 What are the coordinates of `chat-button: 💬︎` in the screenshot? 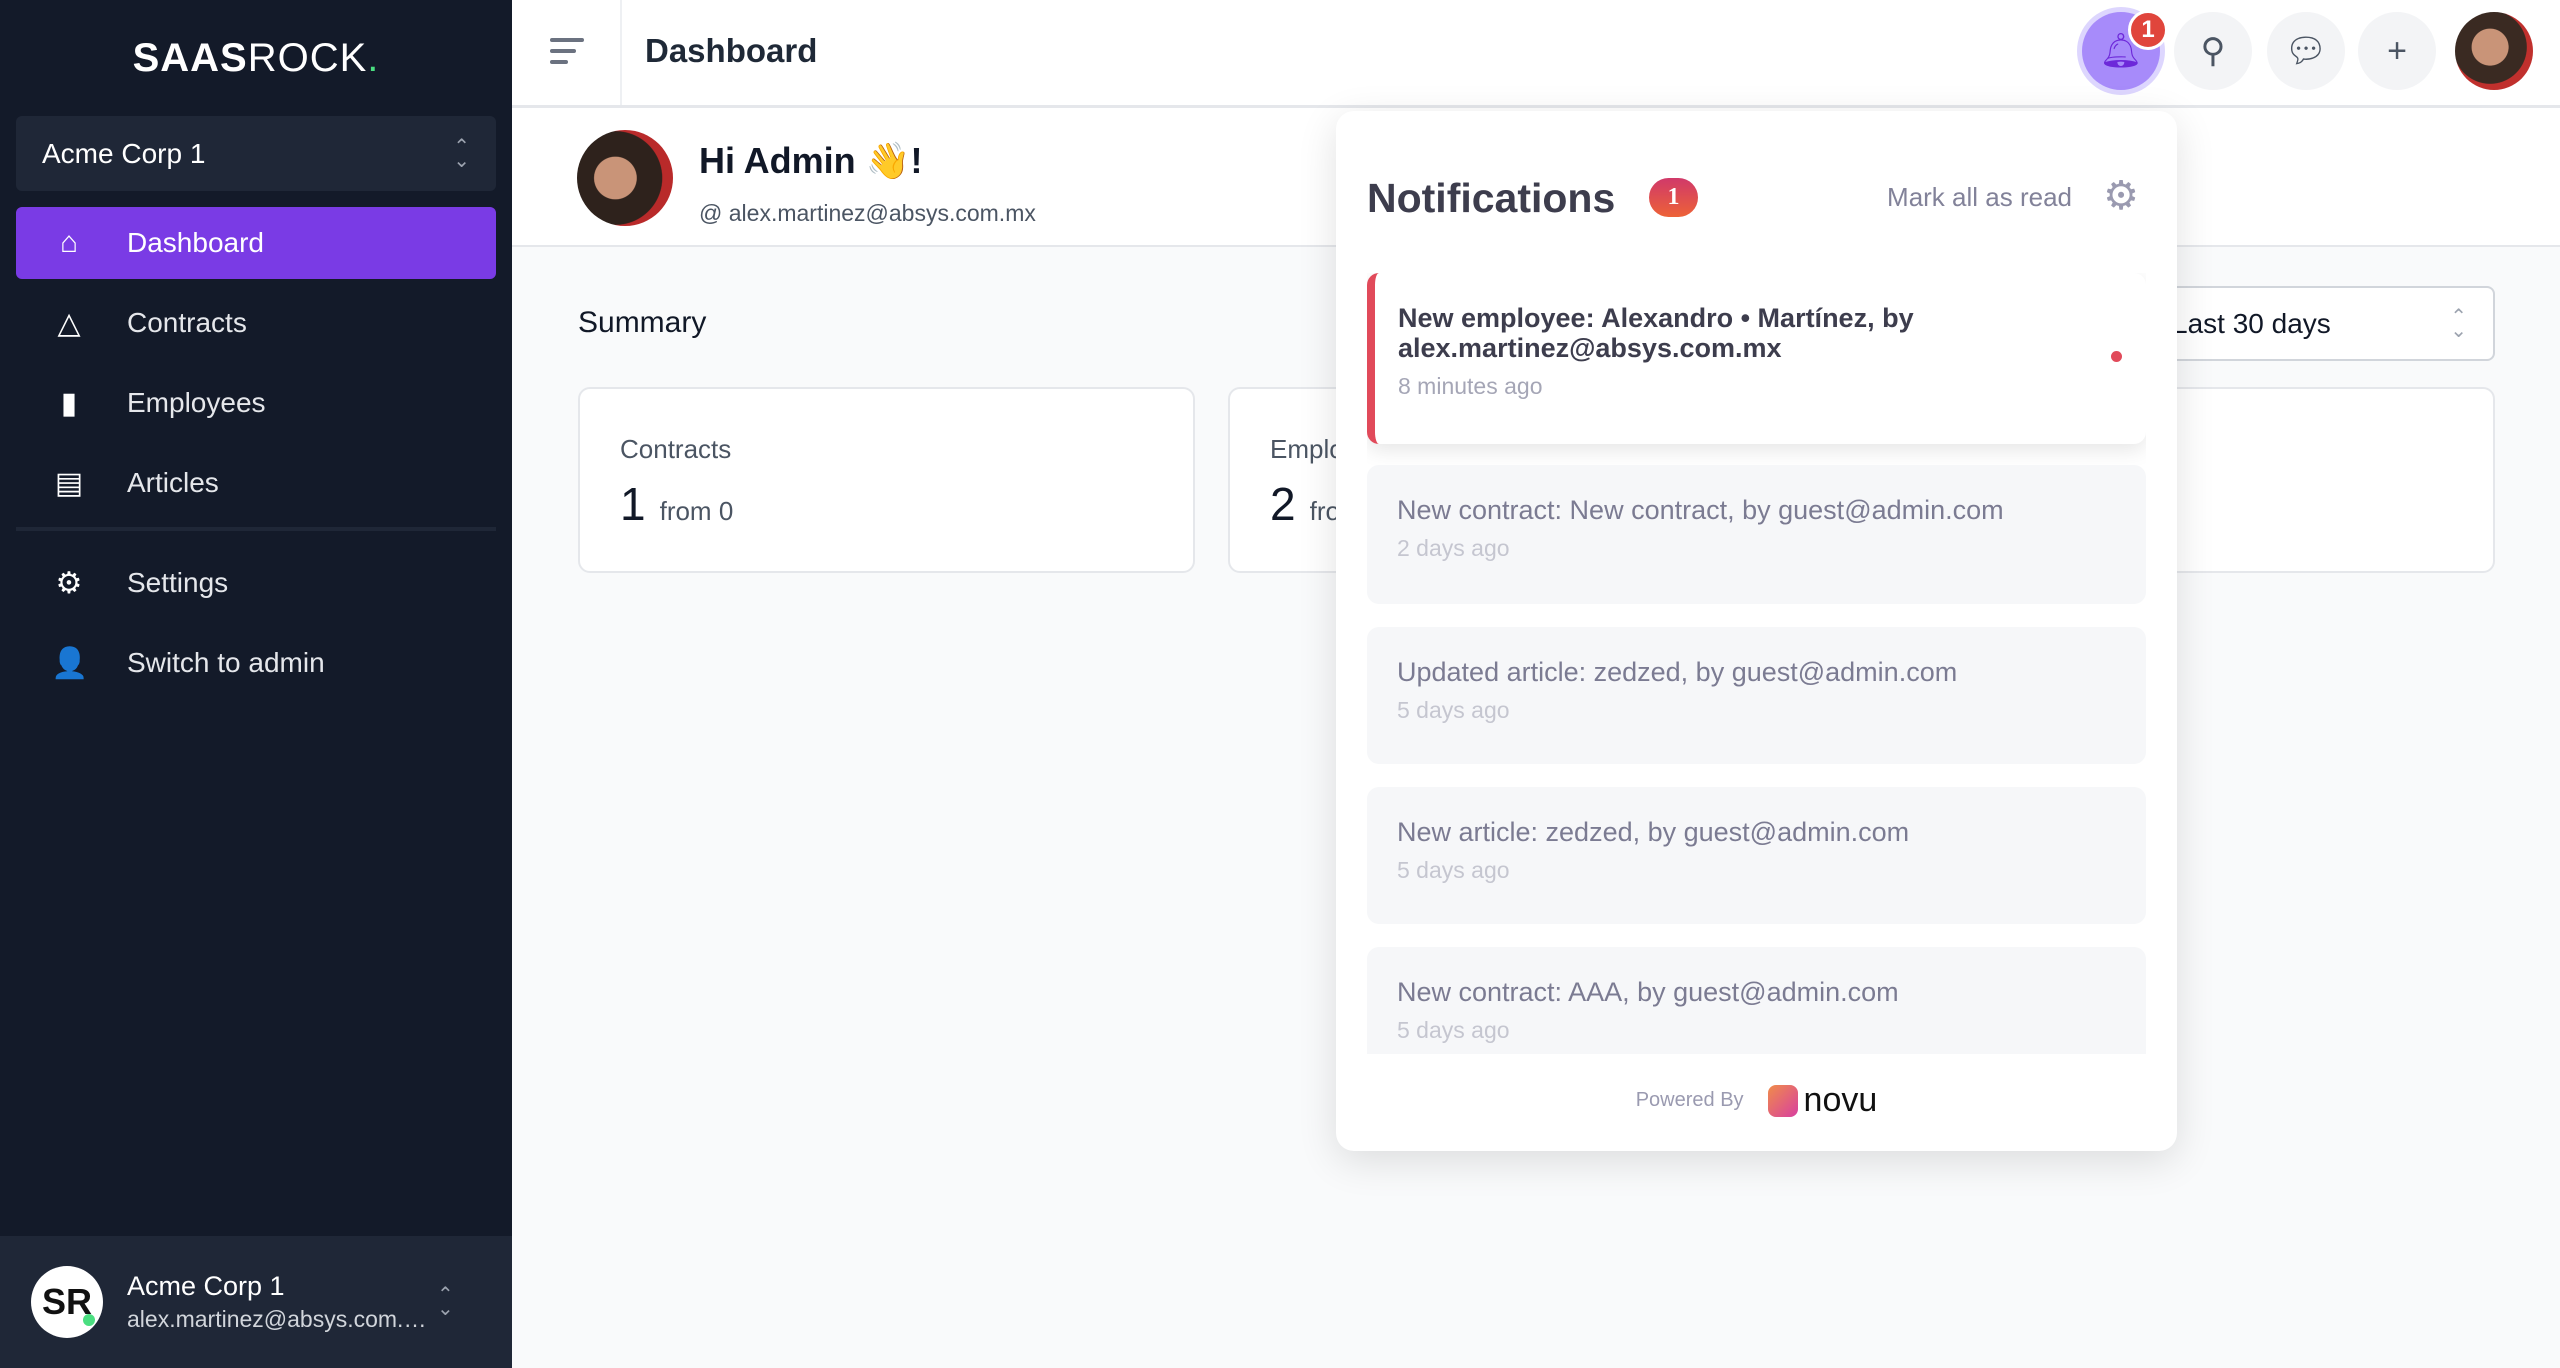 It's located at (2306, 51).